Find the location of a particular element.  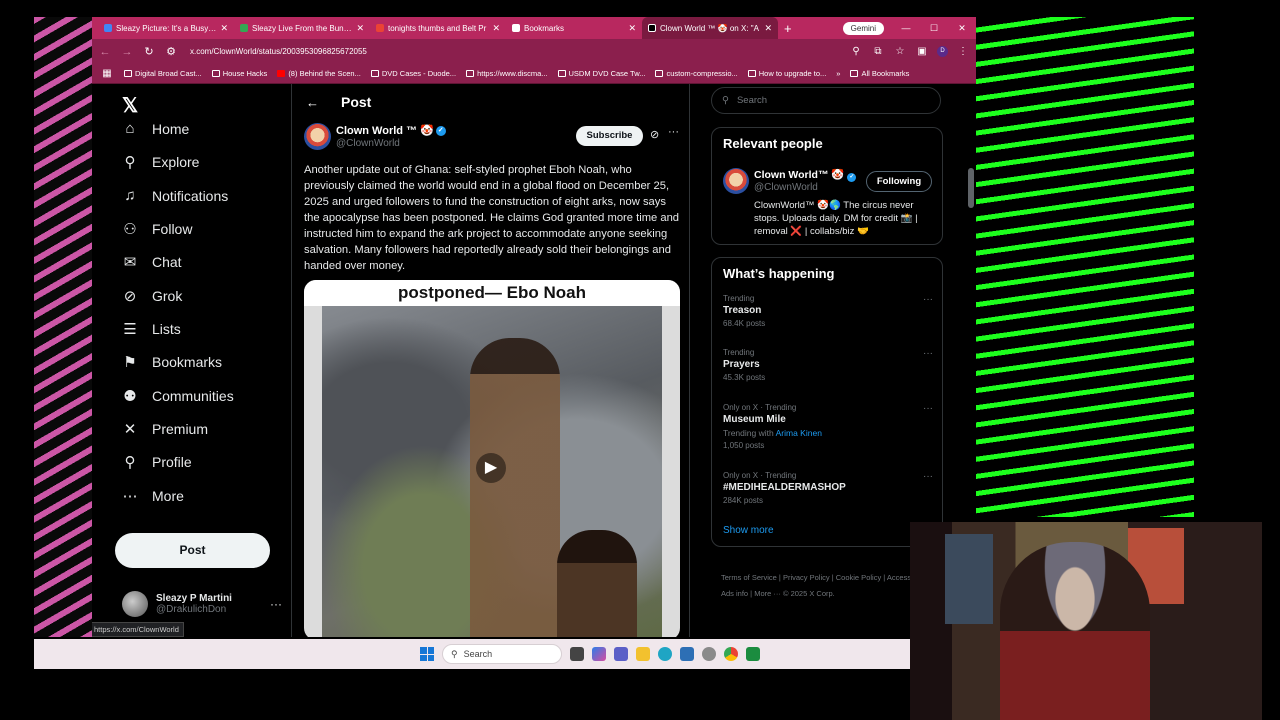

apps-icon: ▦ is located at coordinates (107, 73).